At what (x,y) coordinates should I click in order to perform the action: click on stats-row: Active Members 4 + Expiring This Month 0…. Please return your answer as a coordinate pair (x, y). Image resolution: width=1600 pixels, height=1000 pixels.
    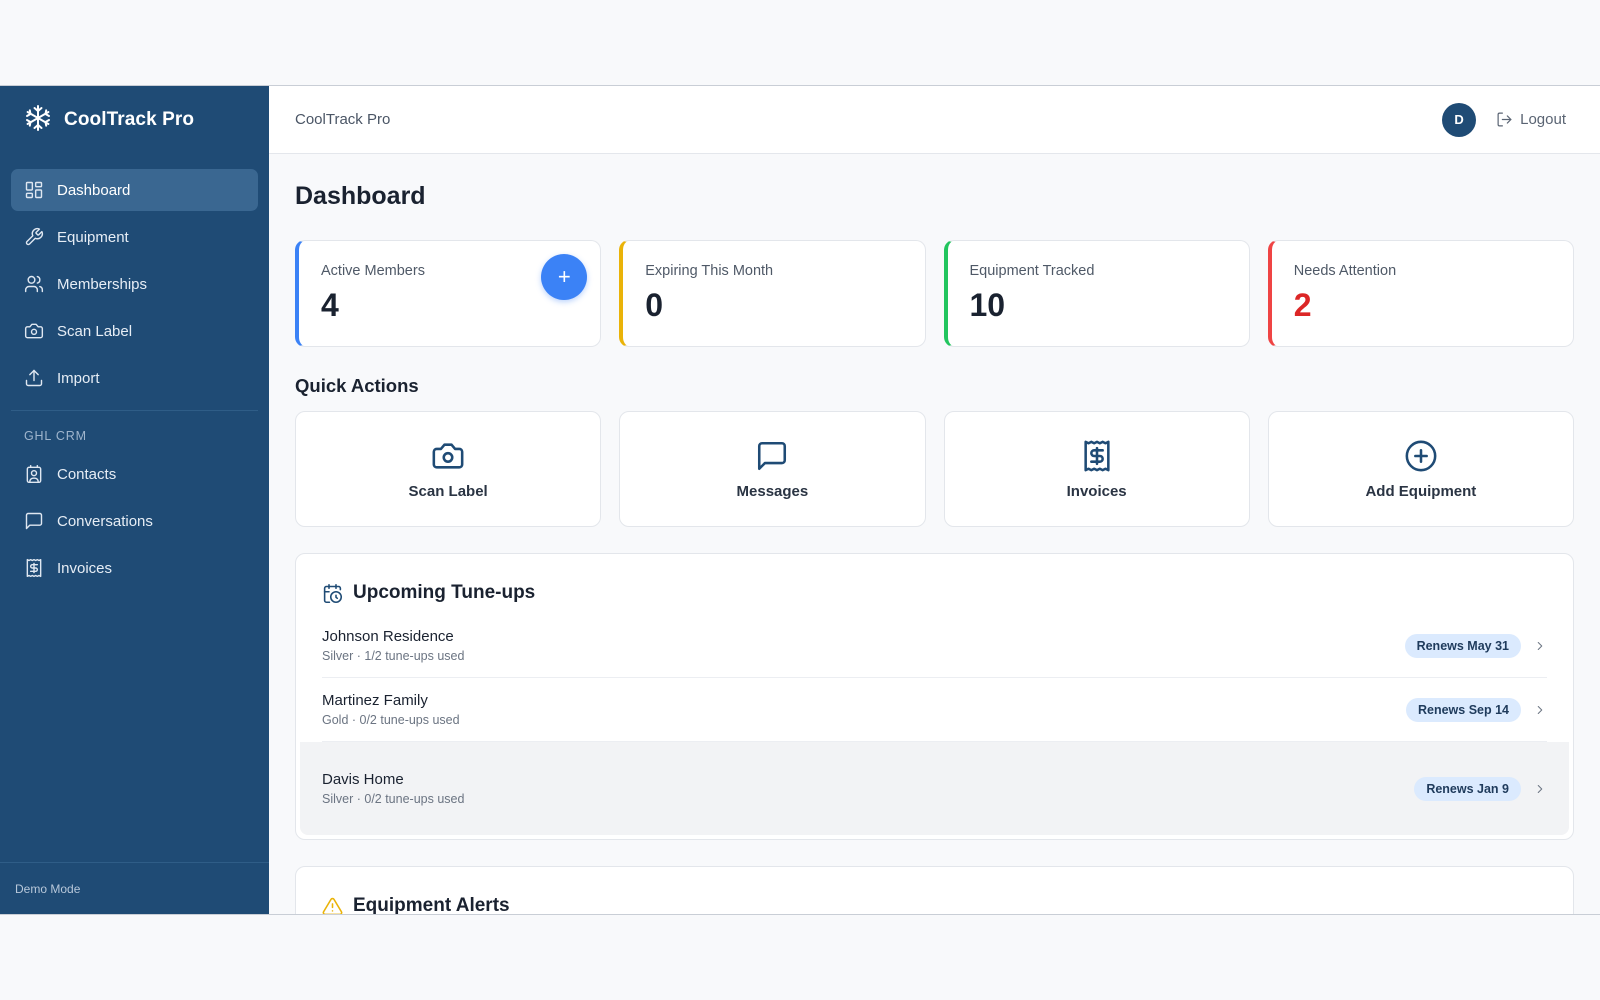
    Looking at the image, I should click on (934, 293).